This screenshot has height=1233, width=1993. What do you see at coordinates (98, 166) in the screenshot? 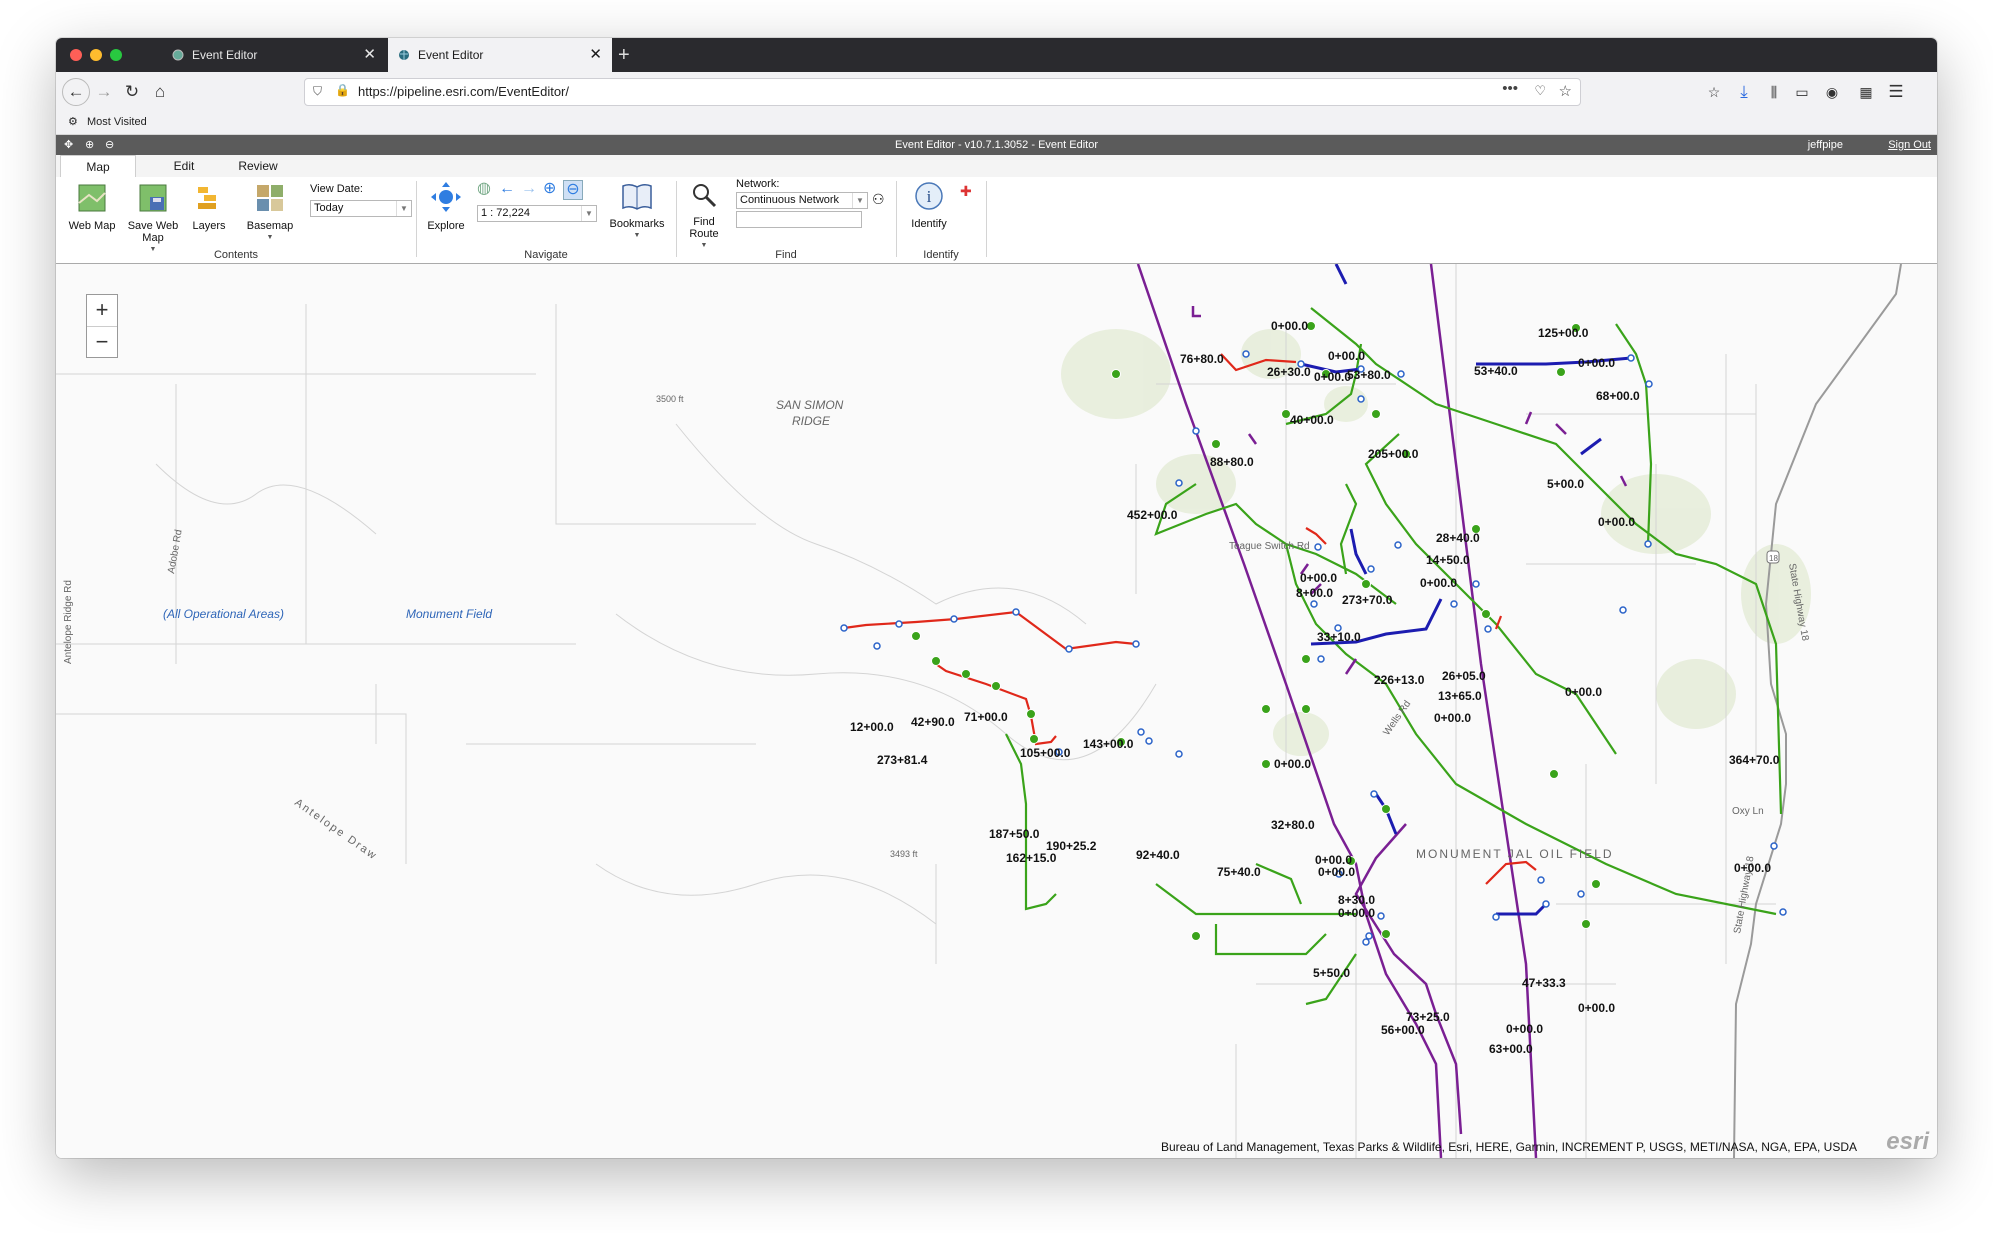
I see `tab-map: Map` at bounding box center [98, 166].